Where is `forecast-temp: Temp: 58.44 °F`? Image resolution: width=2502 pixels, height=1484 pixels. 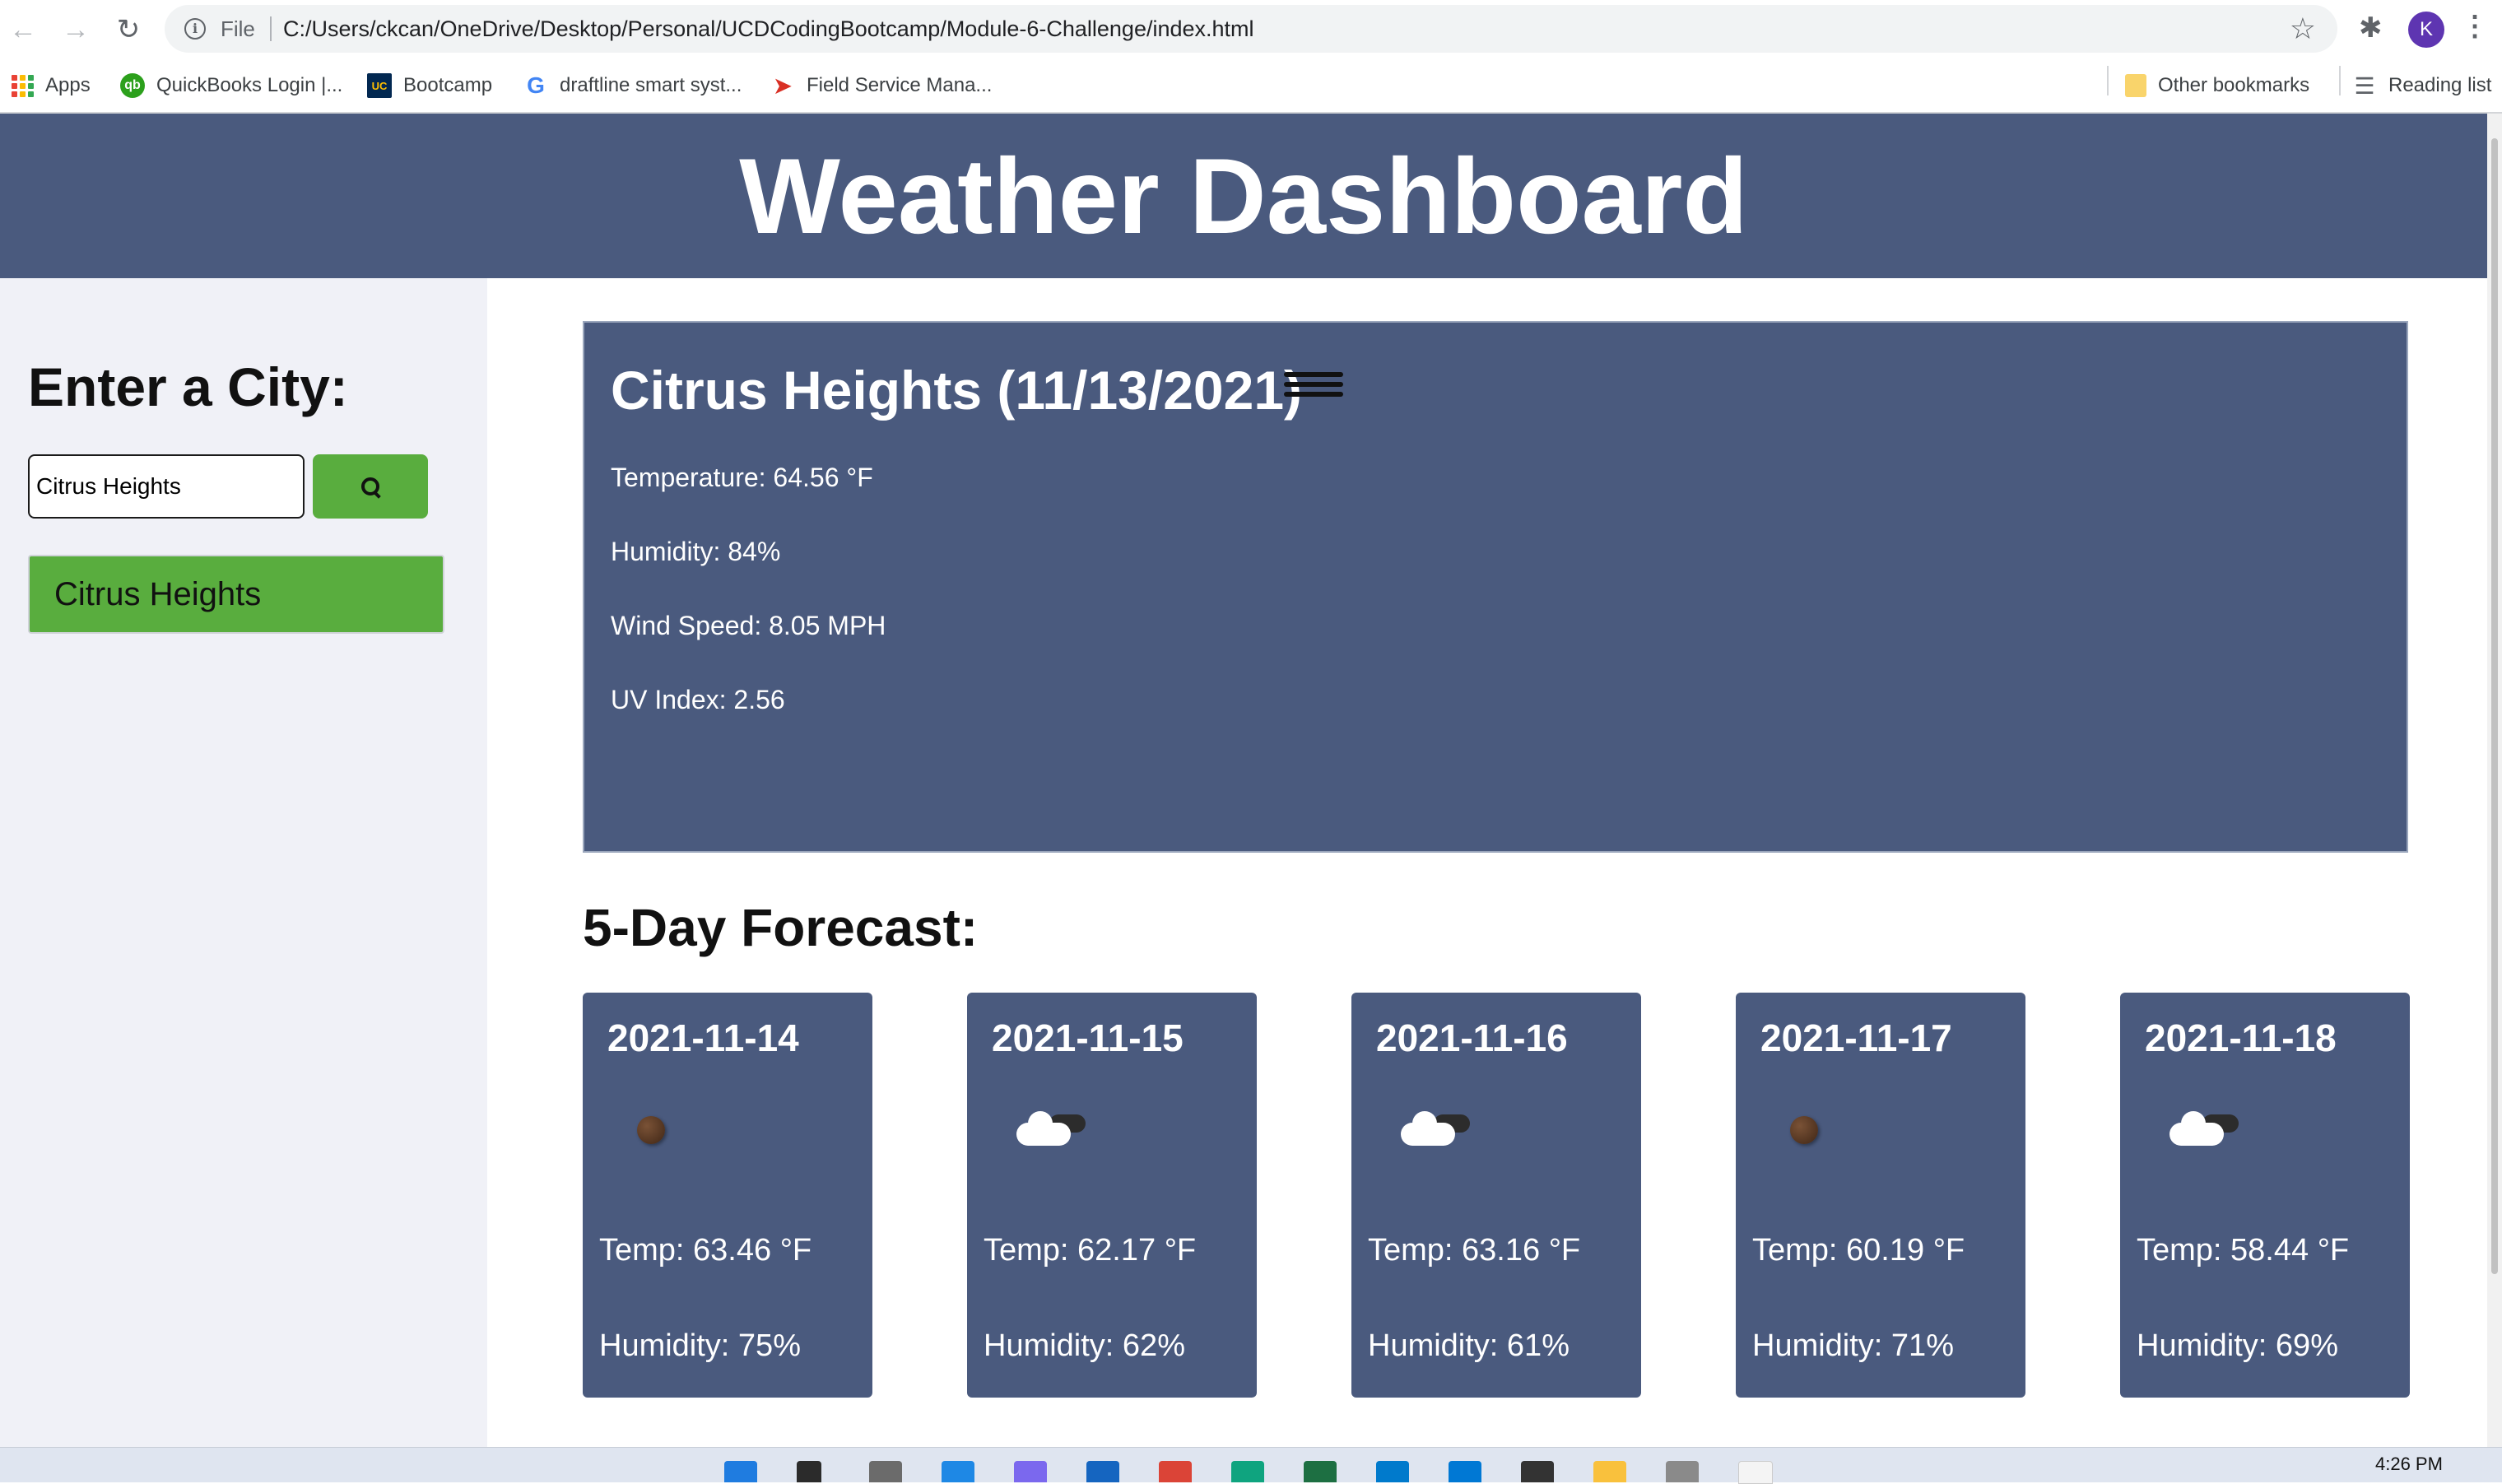 forecast-temp: Temp: 58.44 °F is located at coordinates (2243, 1250).